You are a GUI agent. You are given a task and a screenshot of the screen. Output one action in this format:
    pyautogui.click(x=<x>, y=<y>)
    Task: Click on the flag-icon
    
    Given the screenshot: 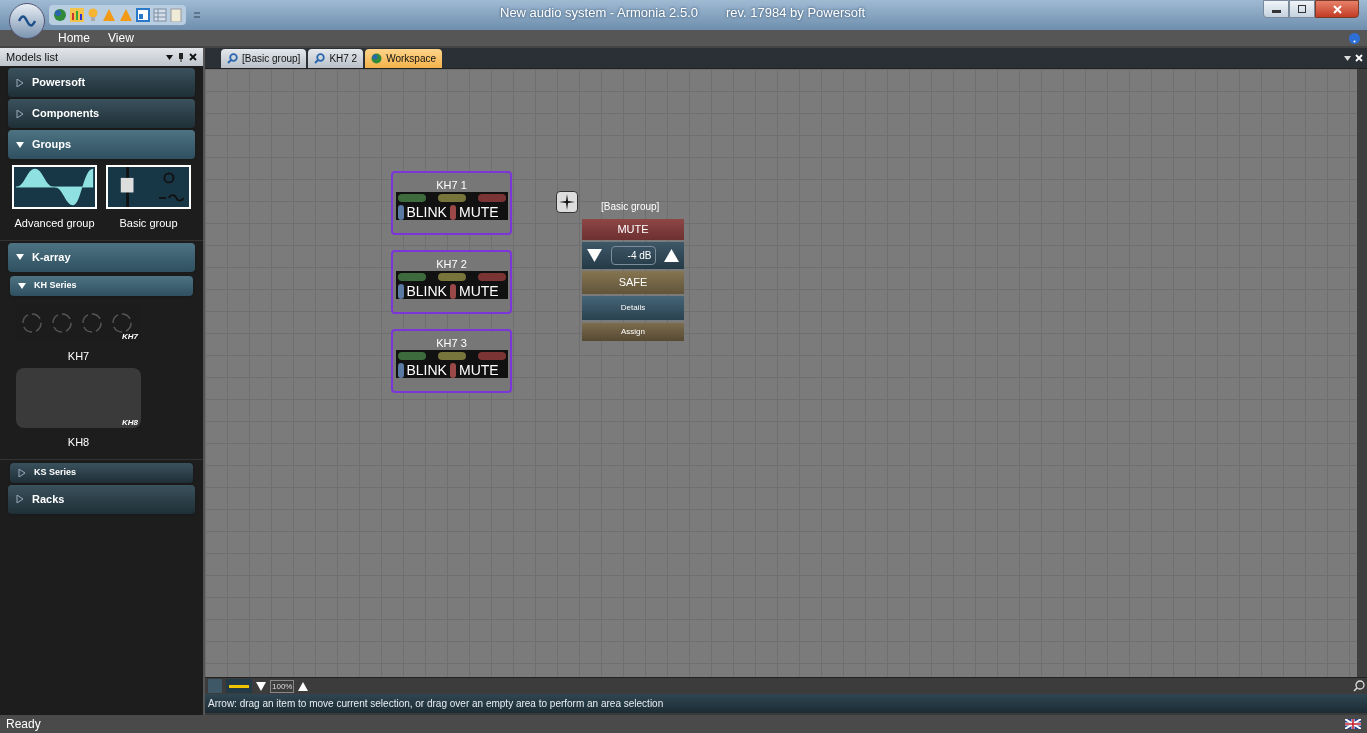 What is the action you would take?
    pyautogui.click(x=1353, y=724)
    